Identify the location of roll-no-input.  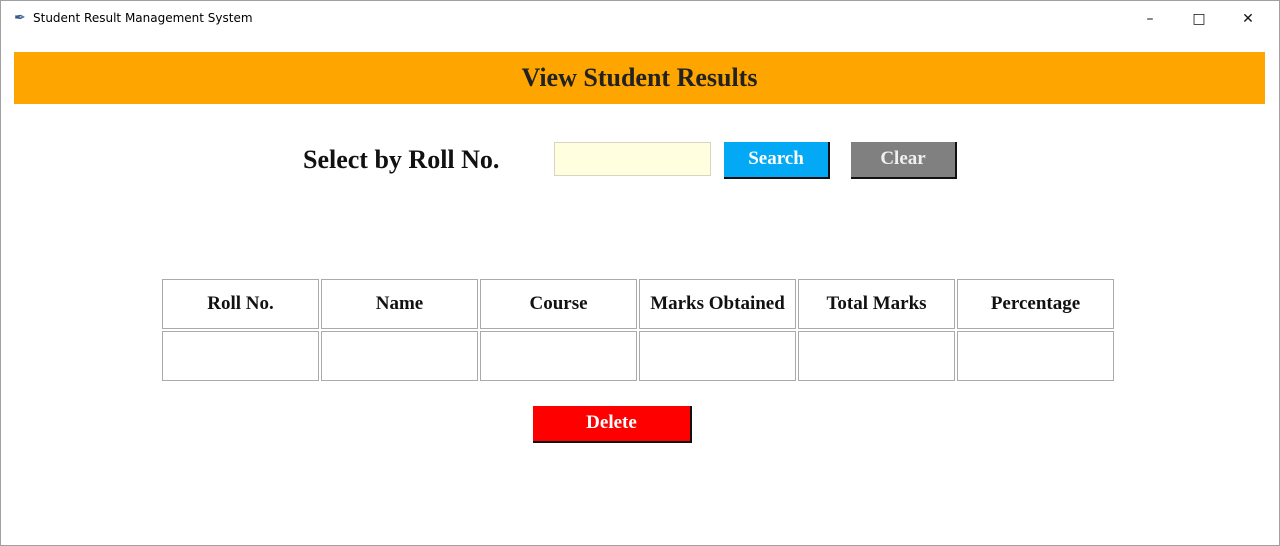
(632, 159).